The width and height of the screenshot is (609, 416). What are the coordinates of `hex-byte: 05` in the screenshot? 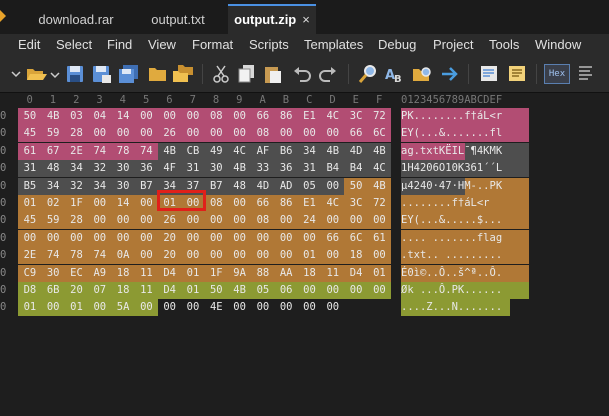 It's located at (309, 186).